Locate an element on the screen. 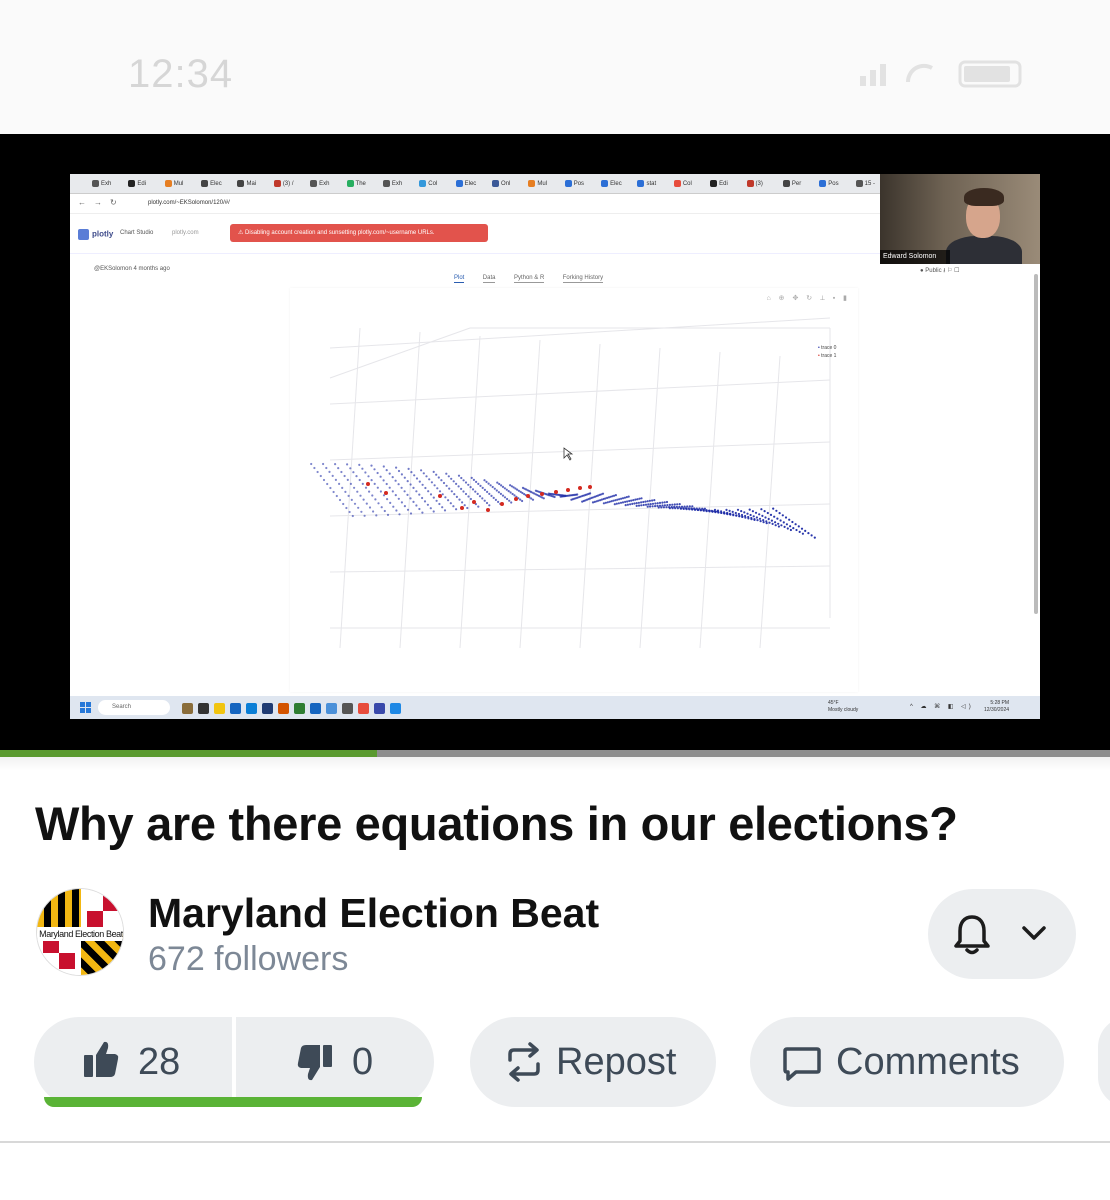  browser-tab: Elec is located at coordinates (465, 184).